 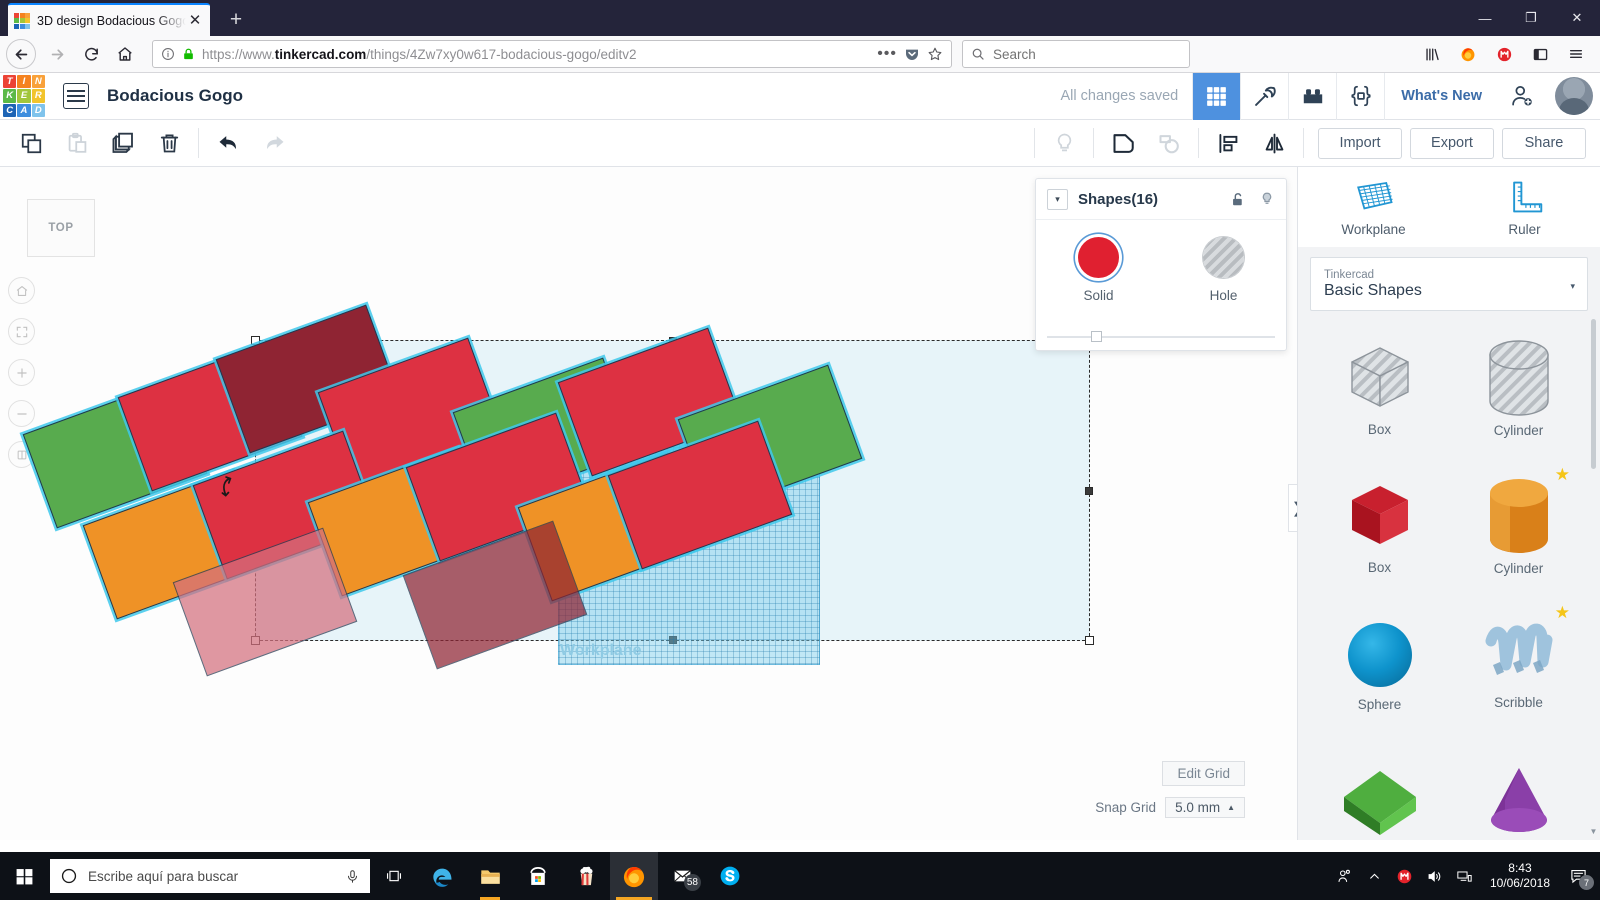 I want to click on volume-icon, so click(x=1435, y=876).